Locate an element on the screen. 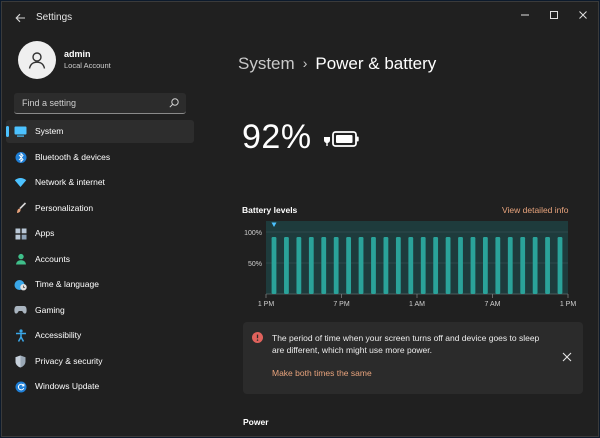 This screenshot has height=438, width=600. user-icon is located at coordinates (37, 60).